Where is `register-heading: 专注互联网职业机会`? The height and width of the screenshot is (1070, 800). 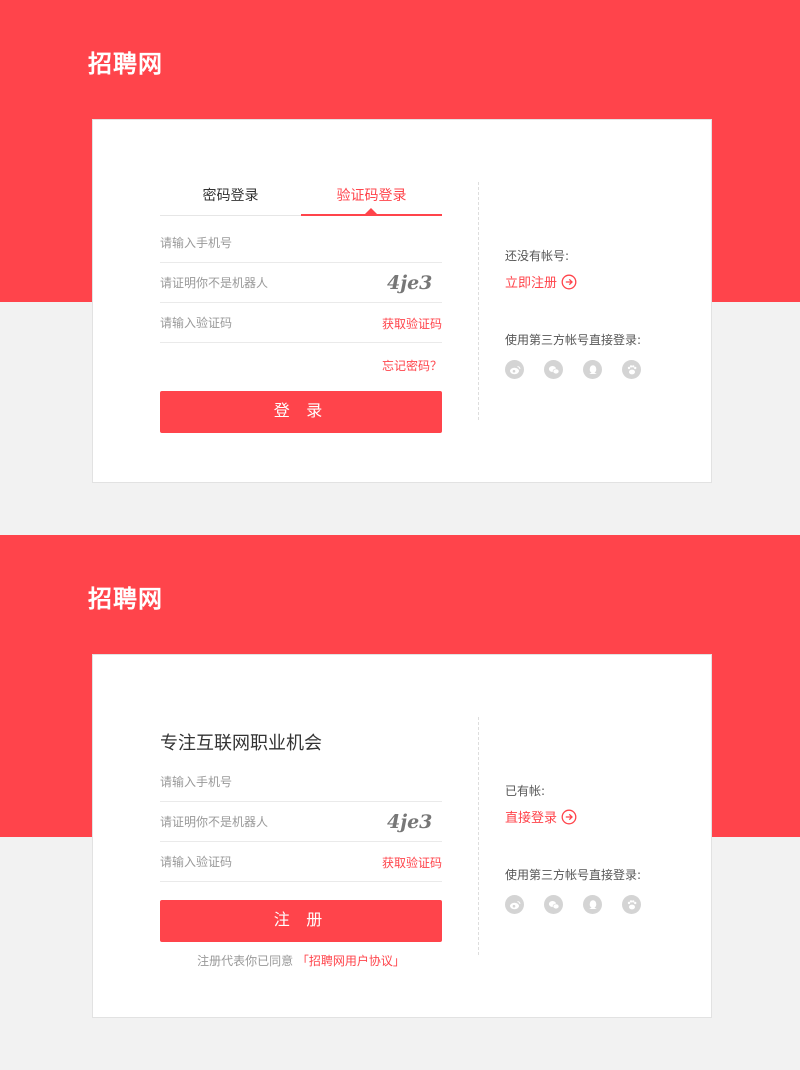
register-heading: 专注互联网职业机会 is located at coordinates (241, 743).